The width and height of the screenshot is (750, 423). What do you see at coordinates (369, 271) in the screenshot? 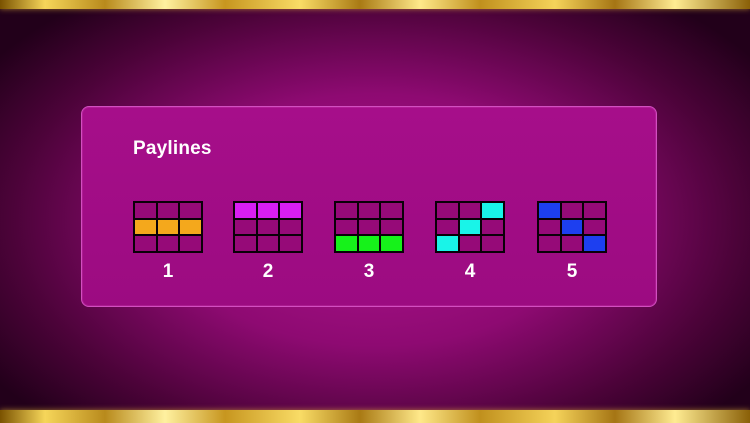
I see `payline-number: 3` at bounding box center [369, 271].